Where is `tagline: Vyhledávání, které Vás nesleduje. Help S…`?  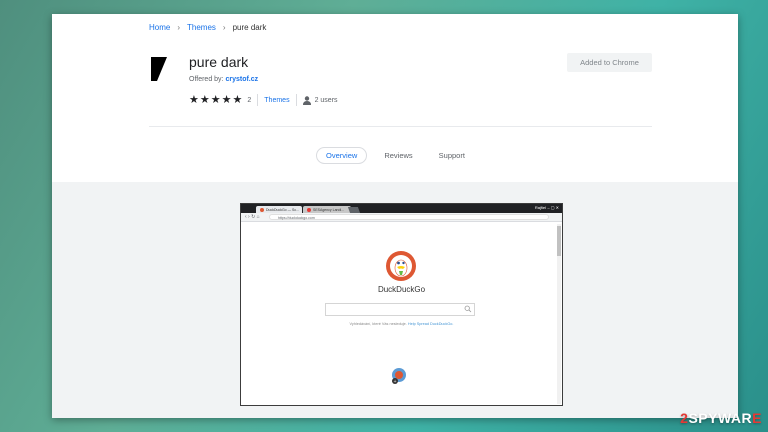
tagline: Vyhledávání, které Vás nesleduje. Help S… is located at coordinates (401, 324).